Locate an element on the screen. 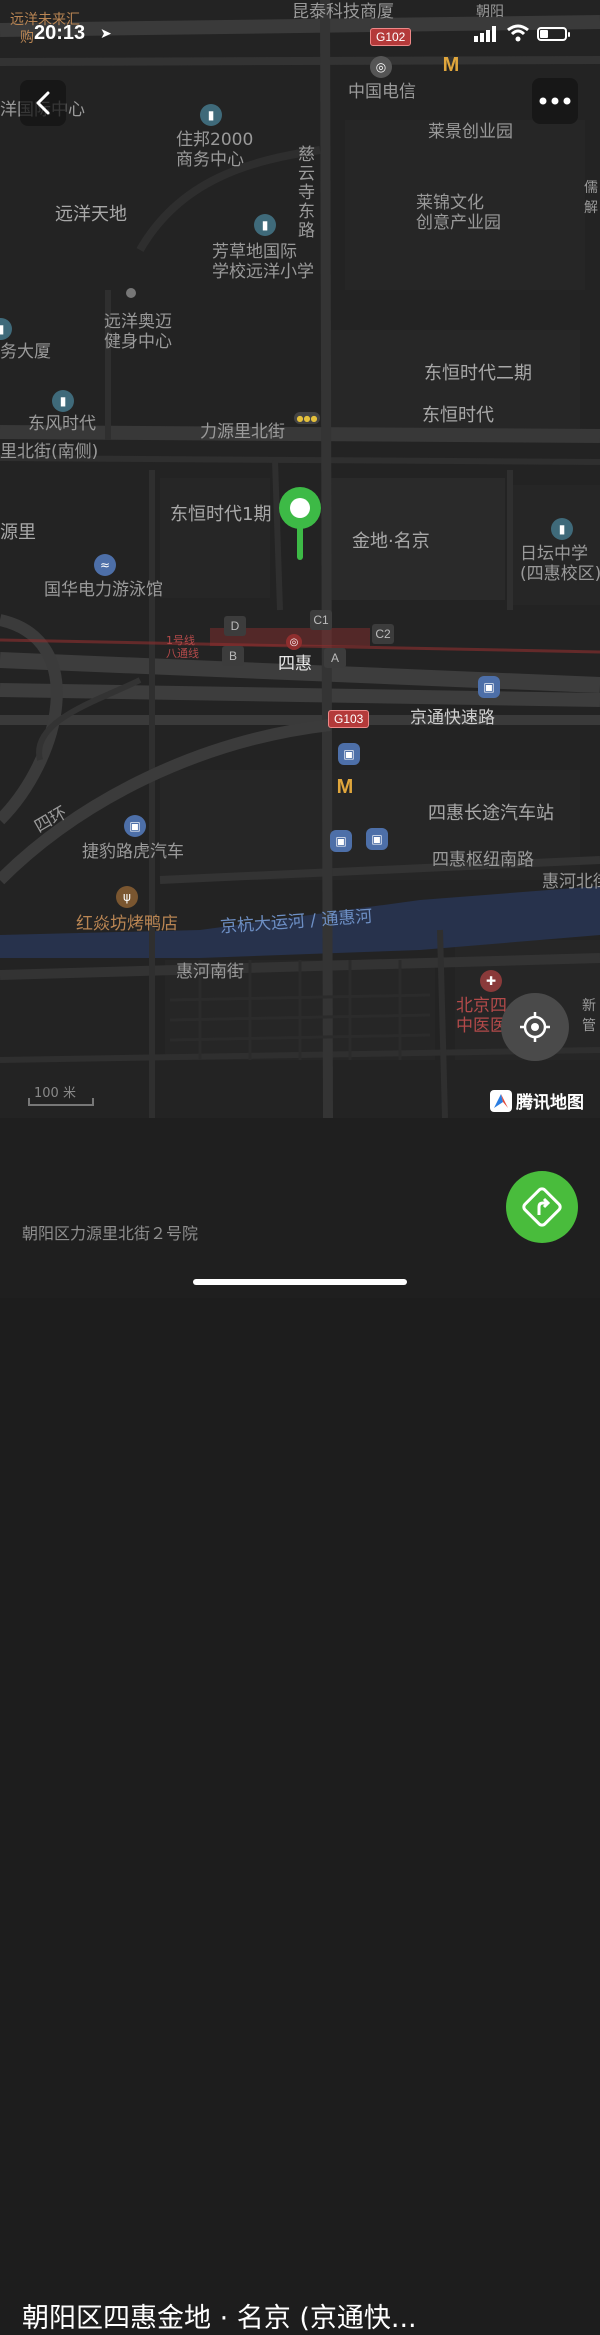  map-label: 北京四 中医医 is located at coordinates (481, 1016).